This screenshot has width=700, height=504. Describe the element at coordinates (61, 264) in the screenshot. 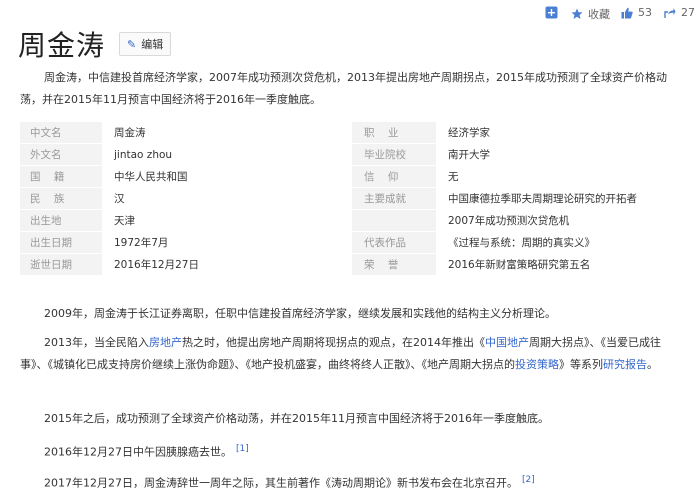

I see `info-key: 逝世日期` at that location.